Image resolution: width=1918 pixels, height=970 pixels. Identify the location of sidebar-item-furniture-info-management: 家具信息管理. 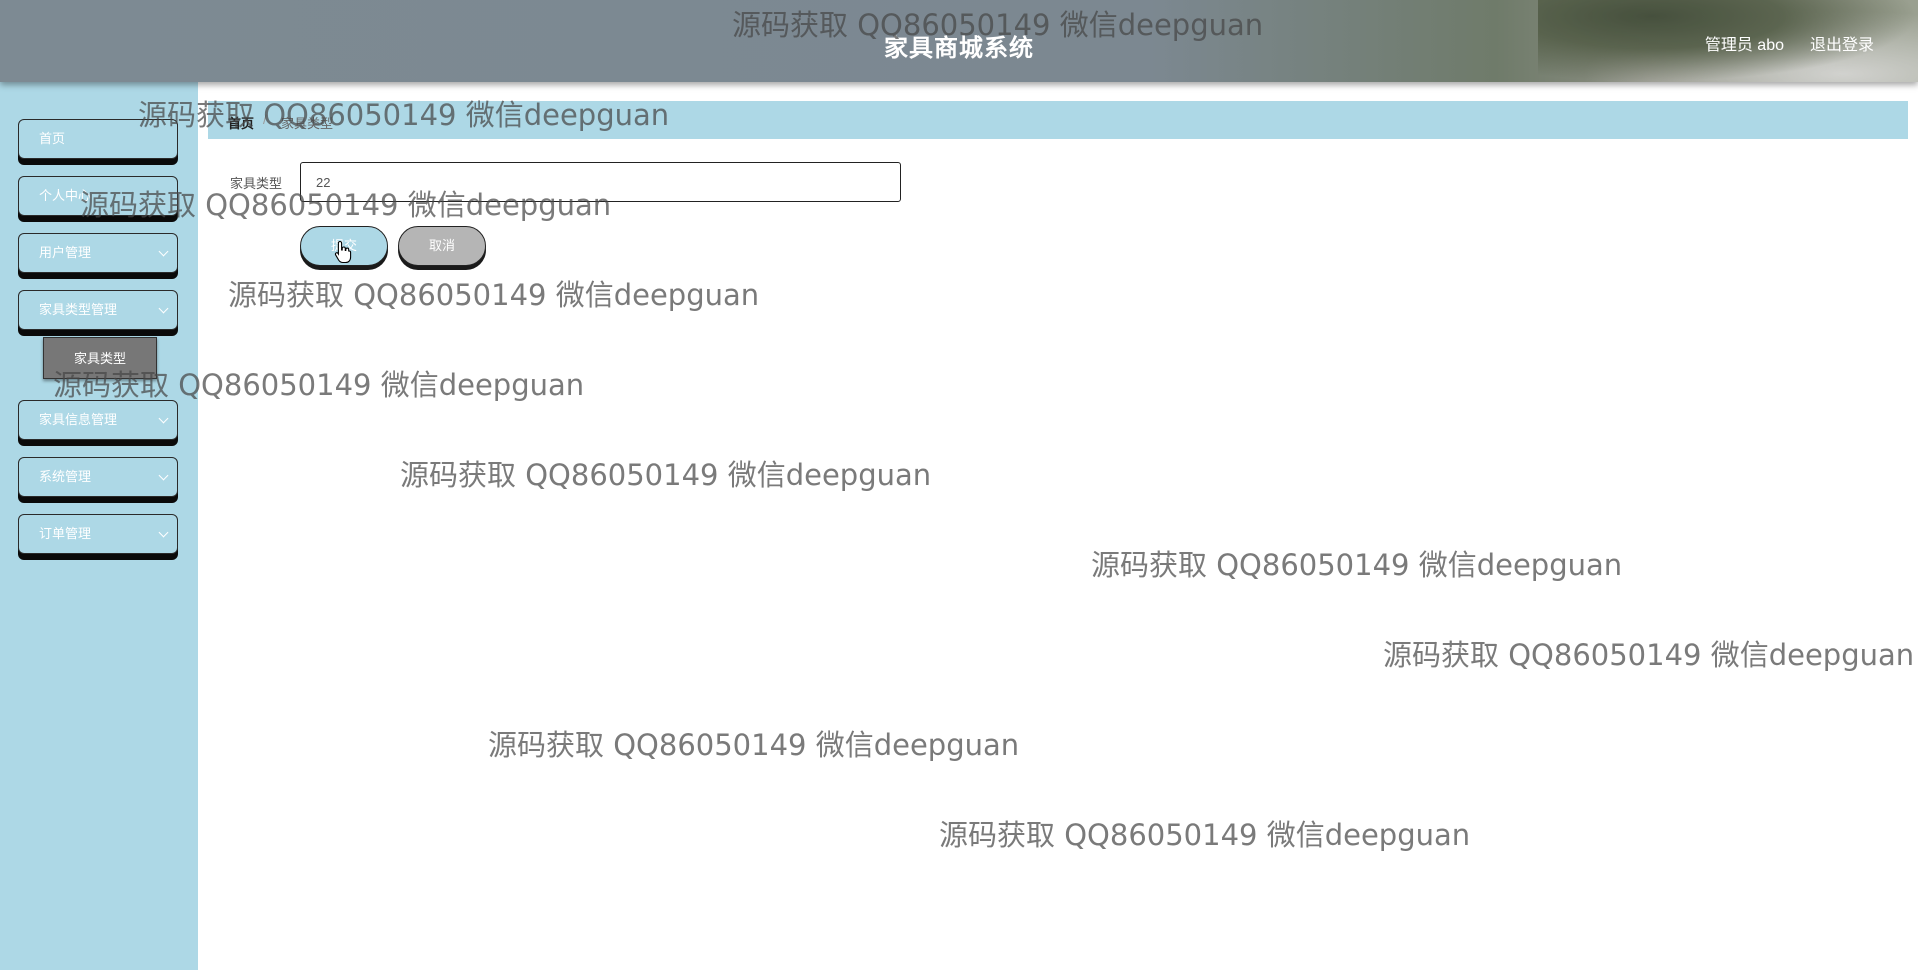
(98, 420).